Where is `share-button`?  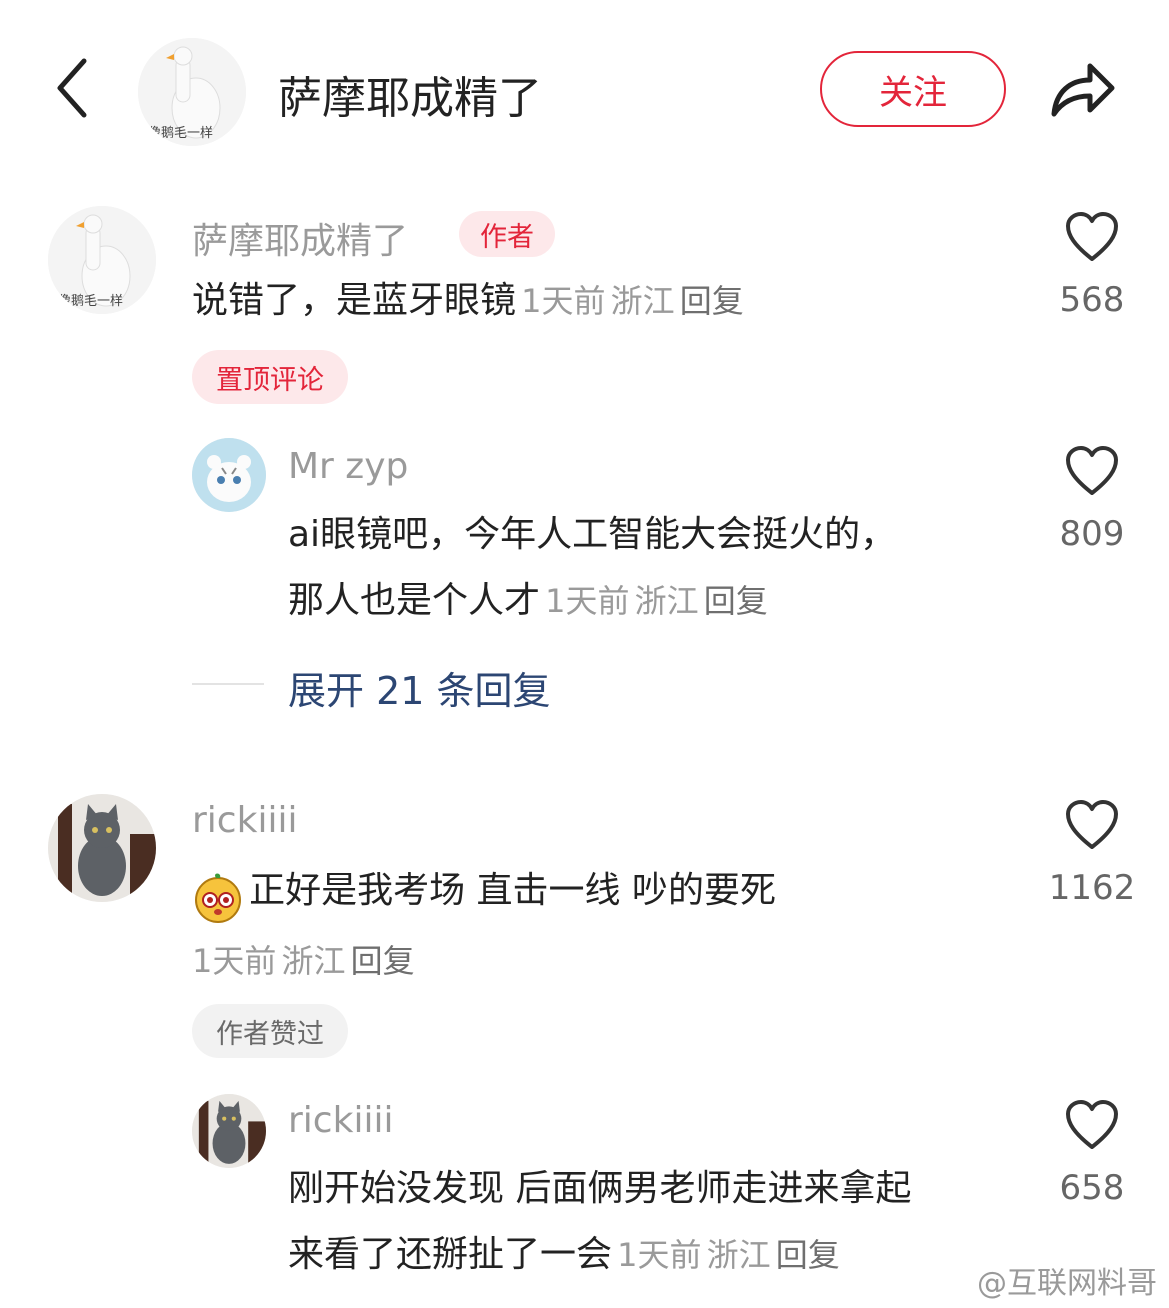 share-button is located at coordinates (1082, 89).